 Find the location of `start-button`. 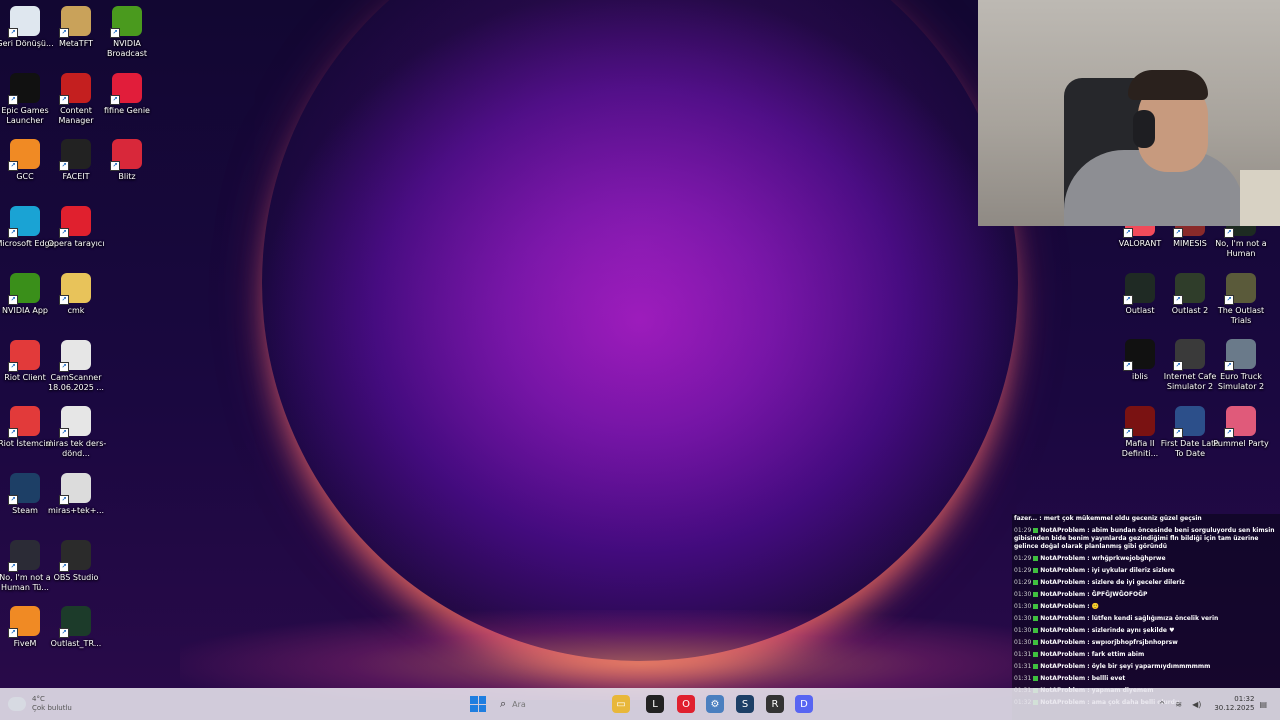

start-button is located at coordinates (478, 704).